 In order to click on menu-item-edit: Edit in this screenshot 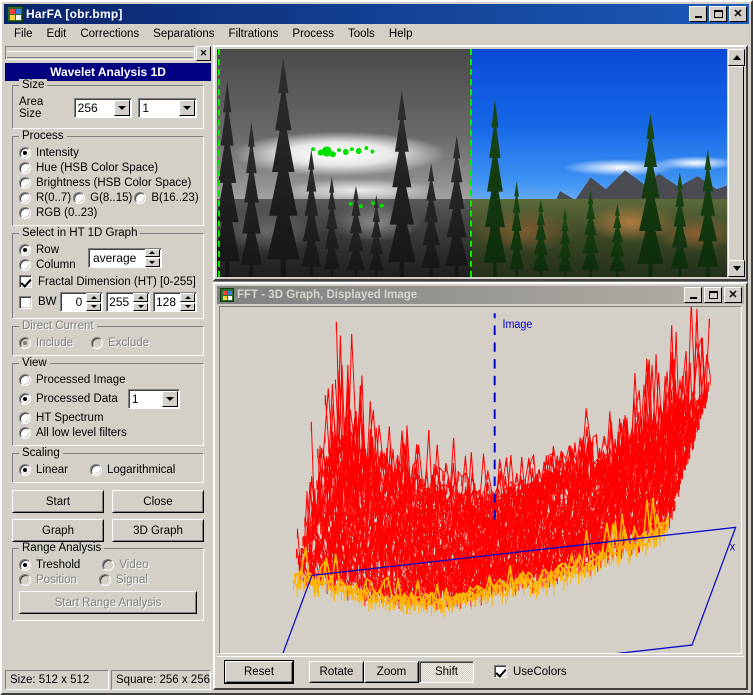, I will do `click(57, 34)`.